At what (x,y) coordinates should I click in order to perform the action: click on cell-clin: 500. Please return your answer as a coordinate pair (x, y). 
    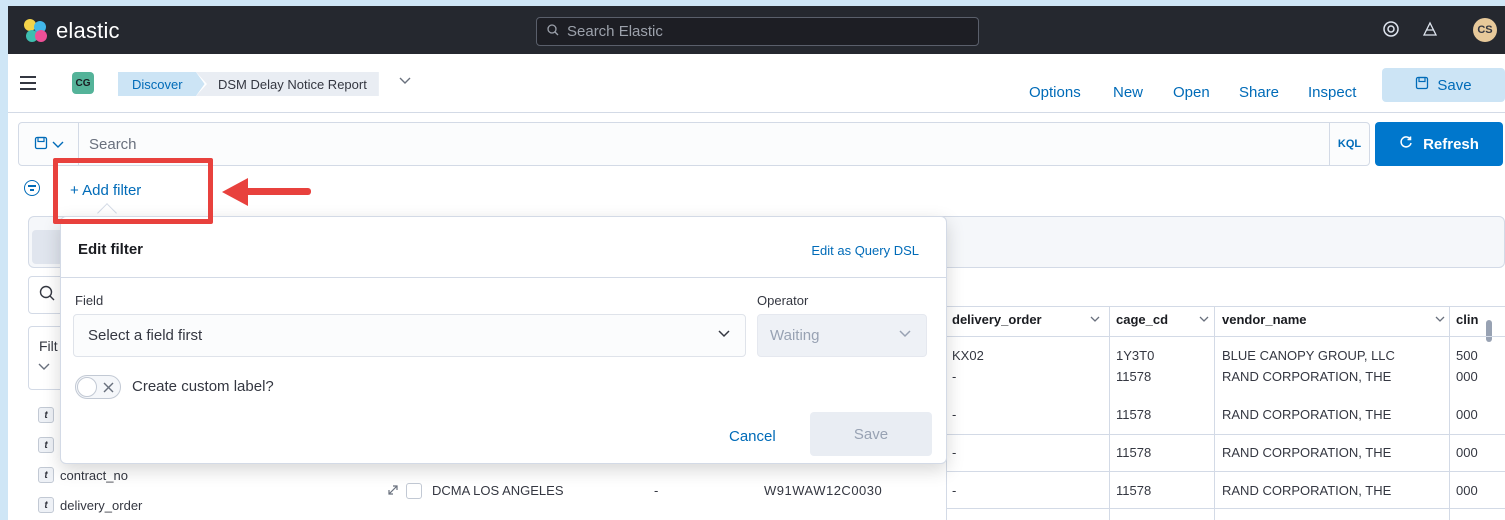
    Looking at the image, I should click on (1467, 355).